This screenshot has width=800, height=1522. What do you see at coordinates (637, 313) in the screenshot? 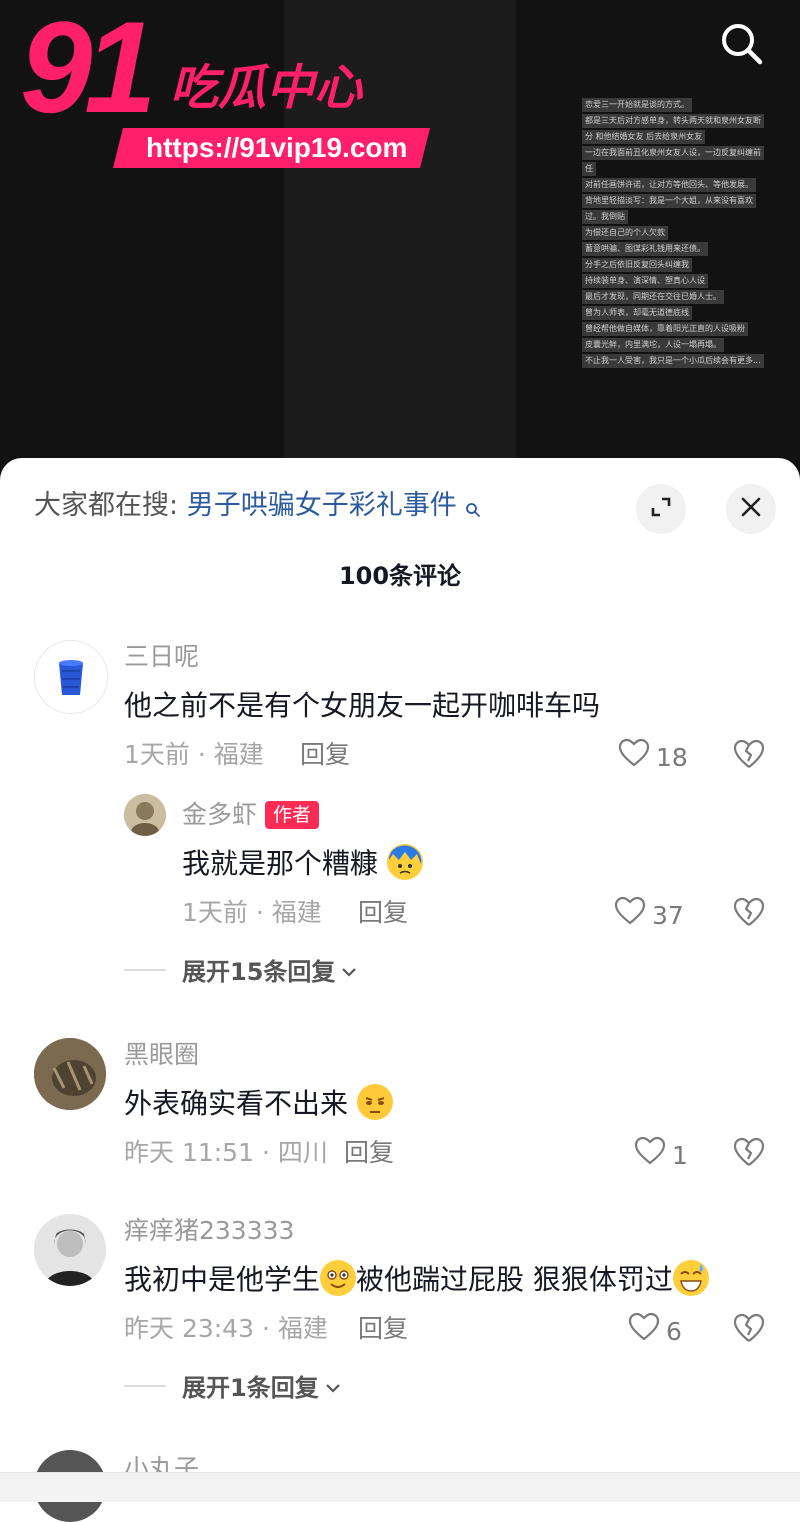
I see `chat-line: 曾为人师表，却毫无道德底线` at bounding box center [637, 313].